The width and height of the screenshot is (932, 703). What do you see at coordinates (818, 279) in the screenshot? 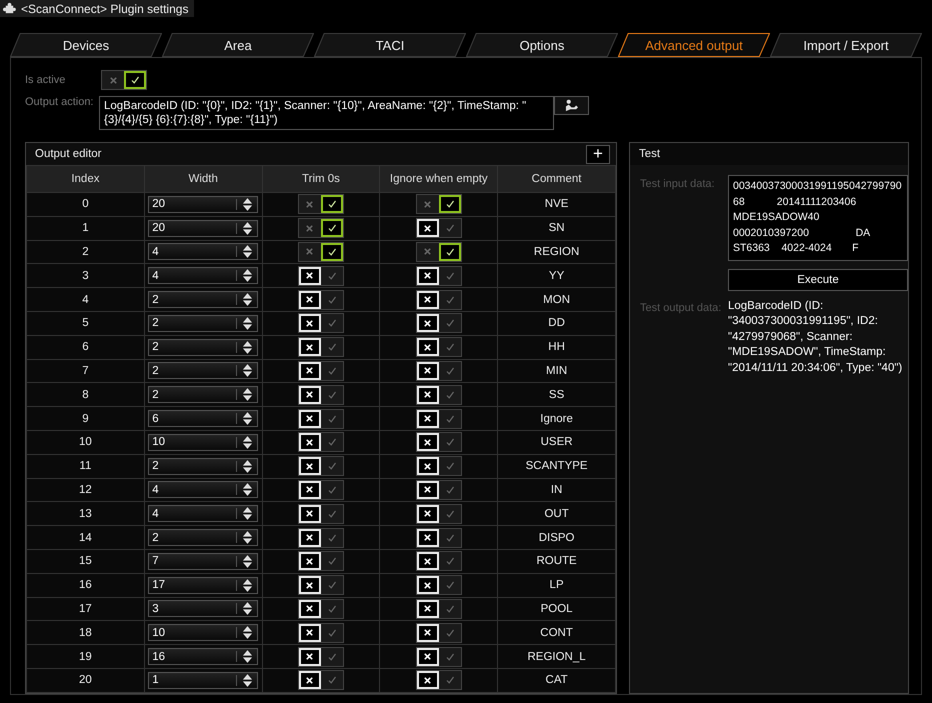
I see `execute-button: Execute` at bounding box center [818, 279].